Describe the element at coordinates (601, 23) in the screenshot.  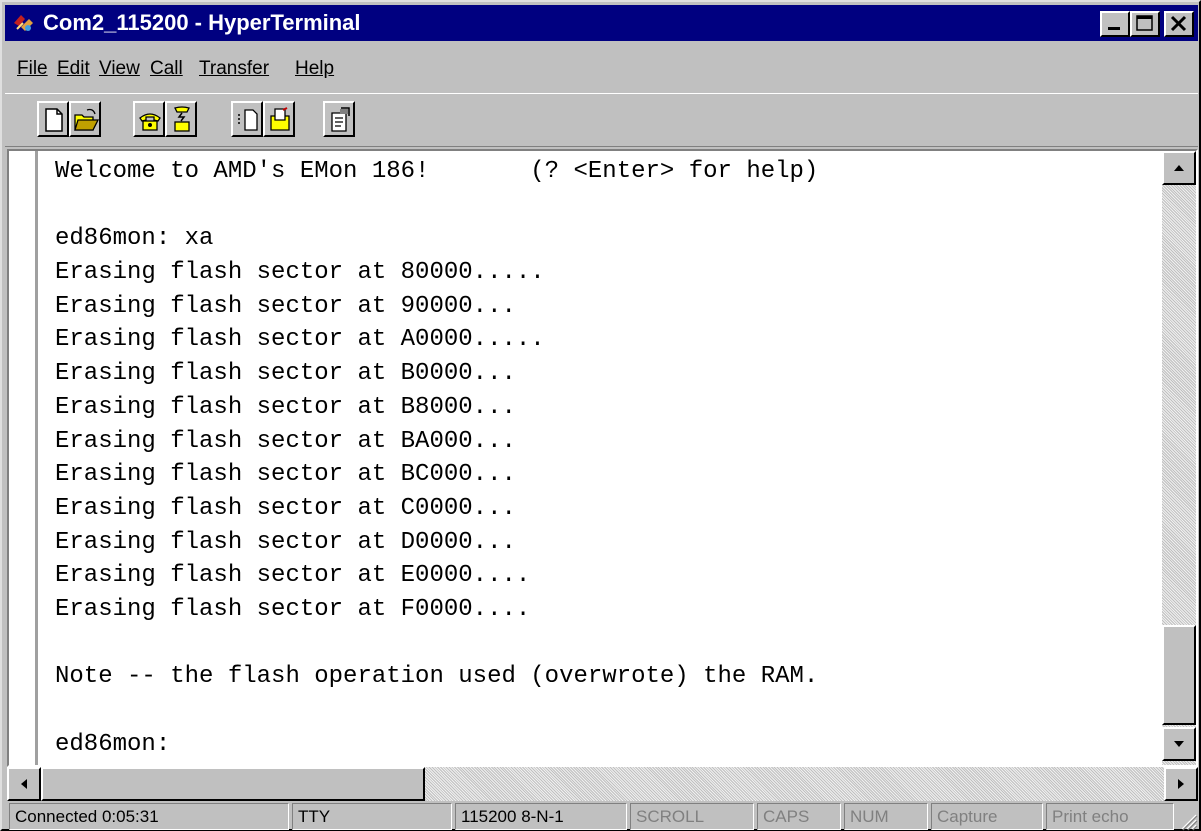
I see `title-bar: Com2_115200 - HyperTerminal` at that location.